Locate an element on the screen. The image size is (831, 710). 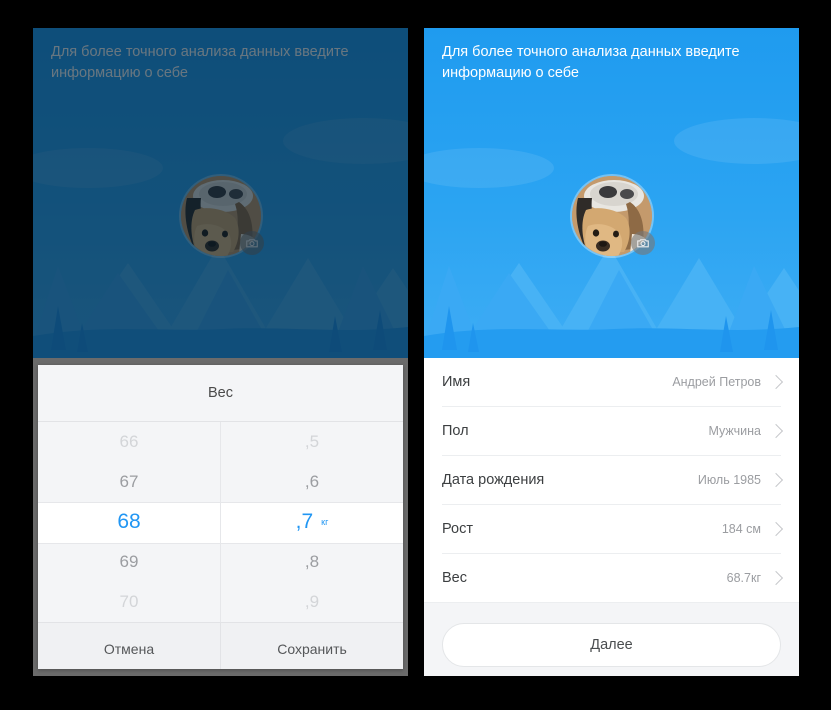
picker-option-selected: 68 is located at coordinates (129, 522).